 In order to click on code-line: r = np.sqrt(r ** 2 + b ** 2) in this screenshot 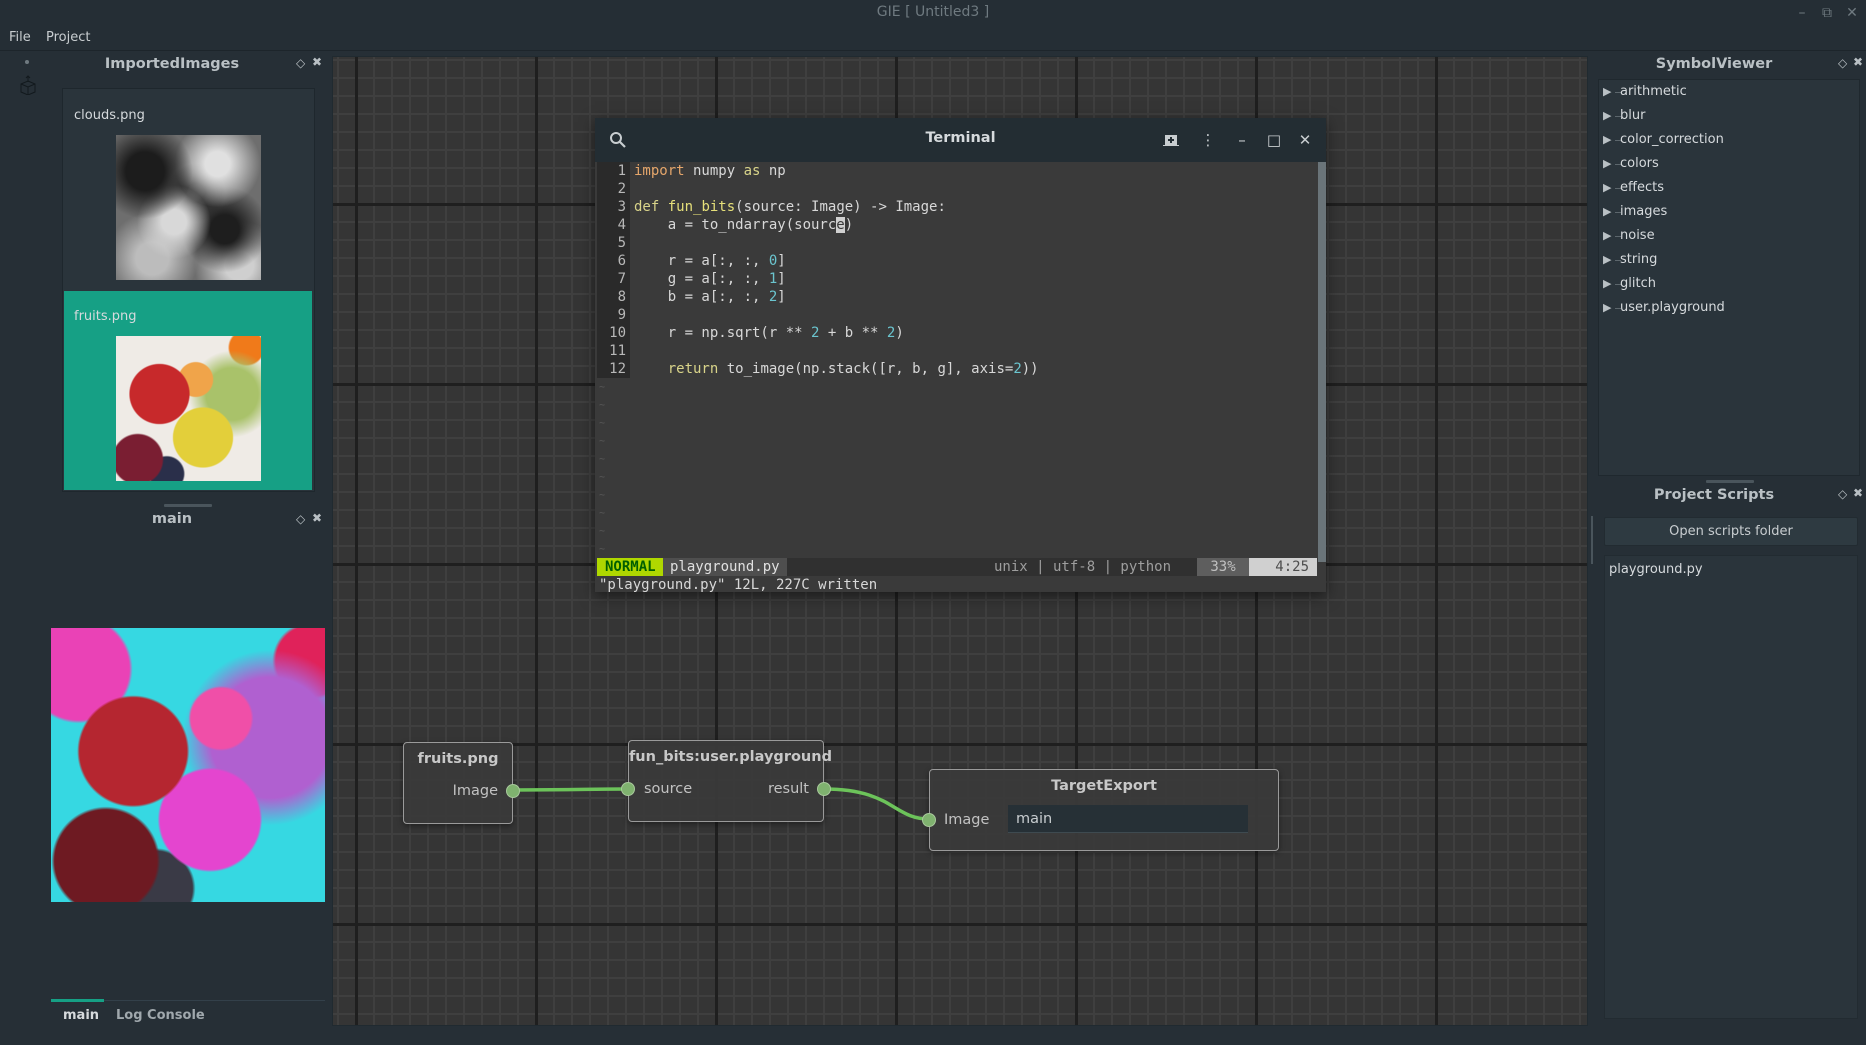, I will do `click(769, 333)`.